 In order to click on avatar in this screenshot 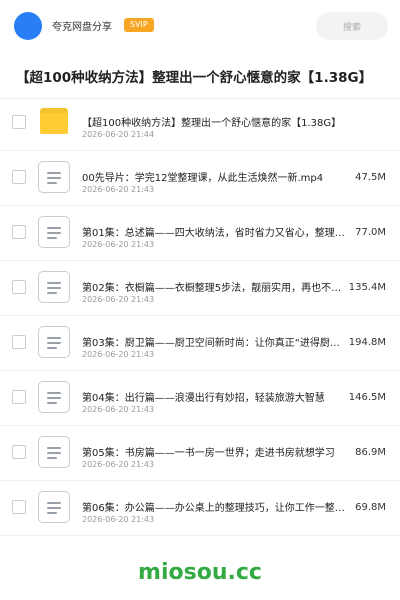, I will do `click(28, 26)`.